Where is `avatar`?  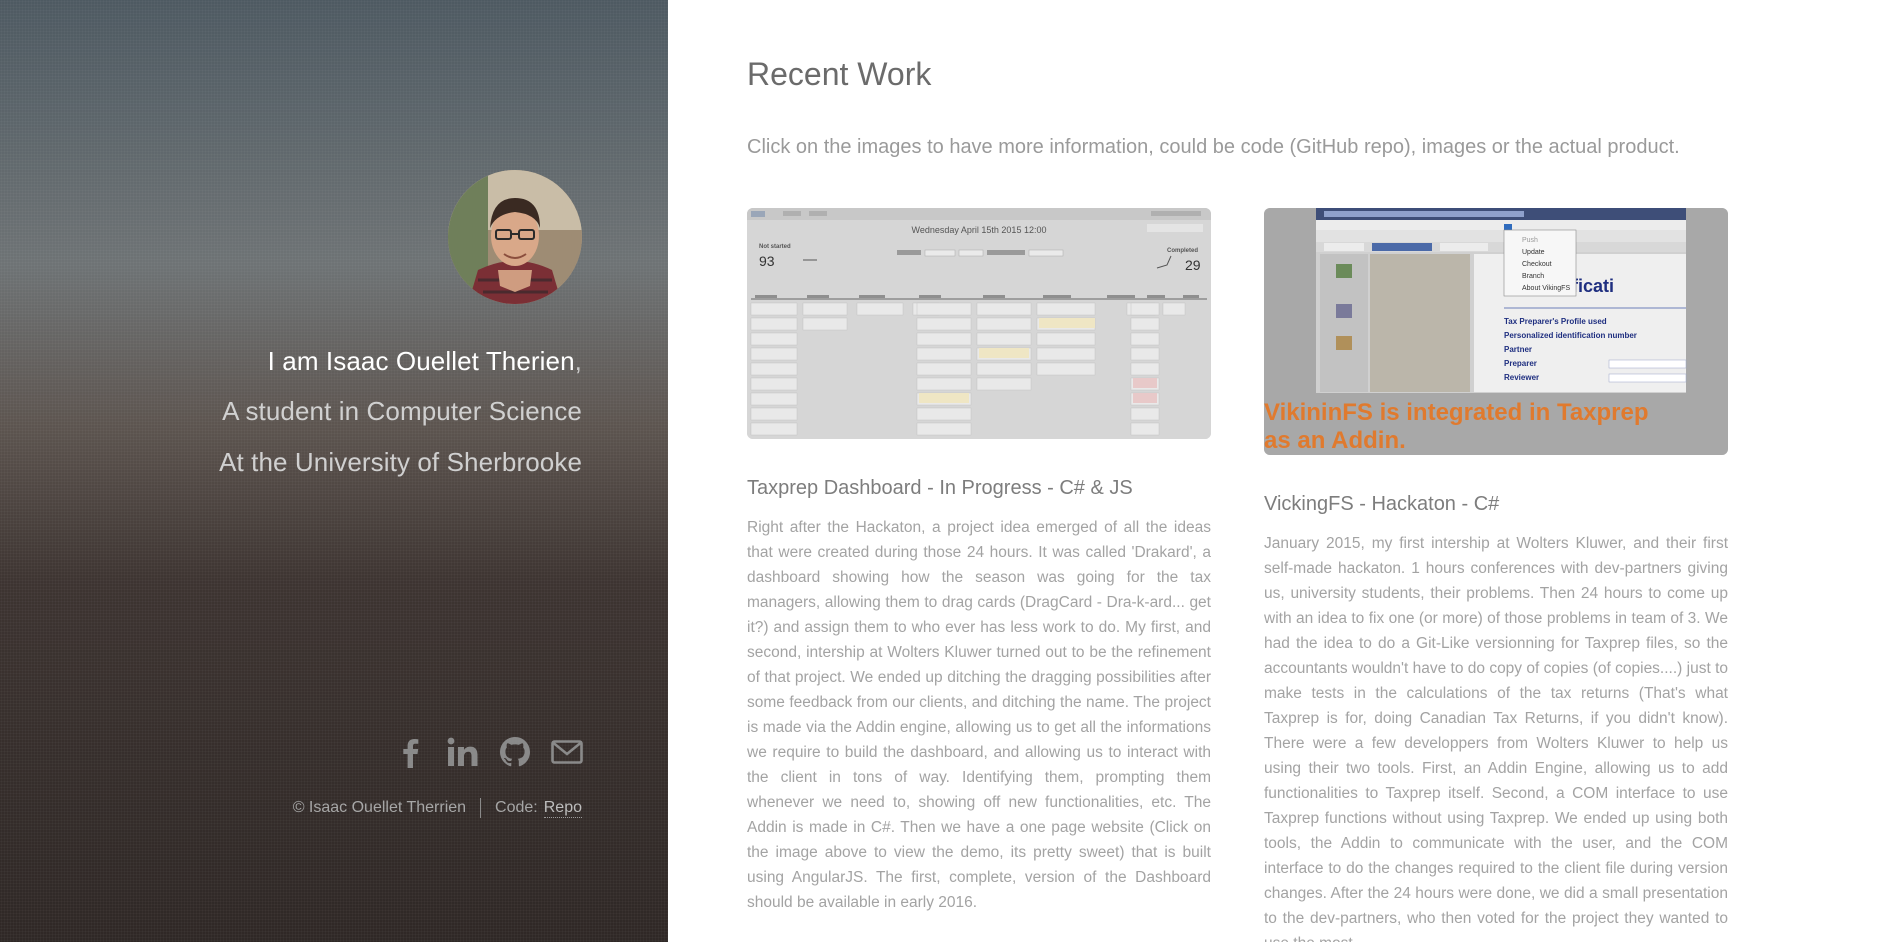 avatar is located at coordinates (515, 237).